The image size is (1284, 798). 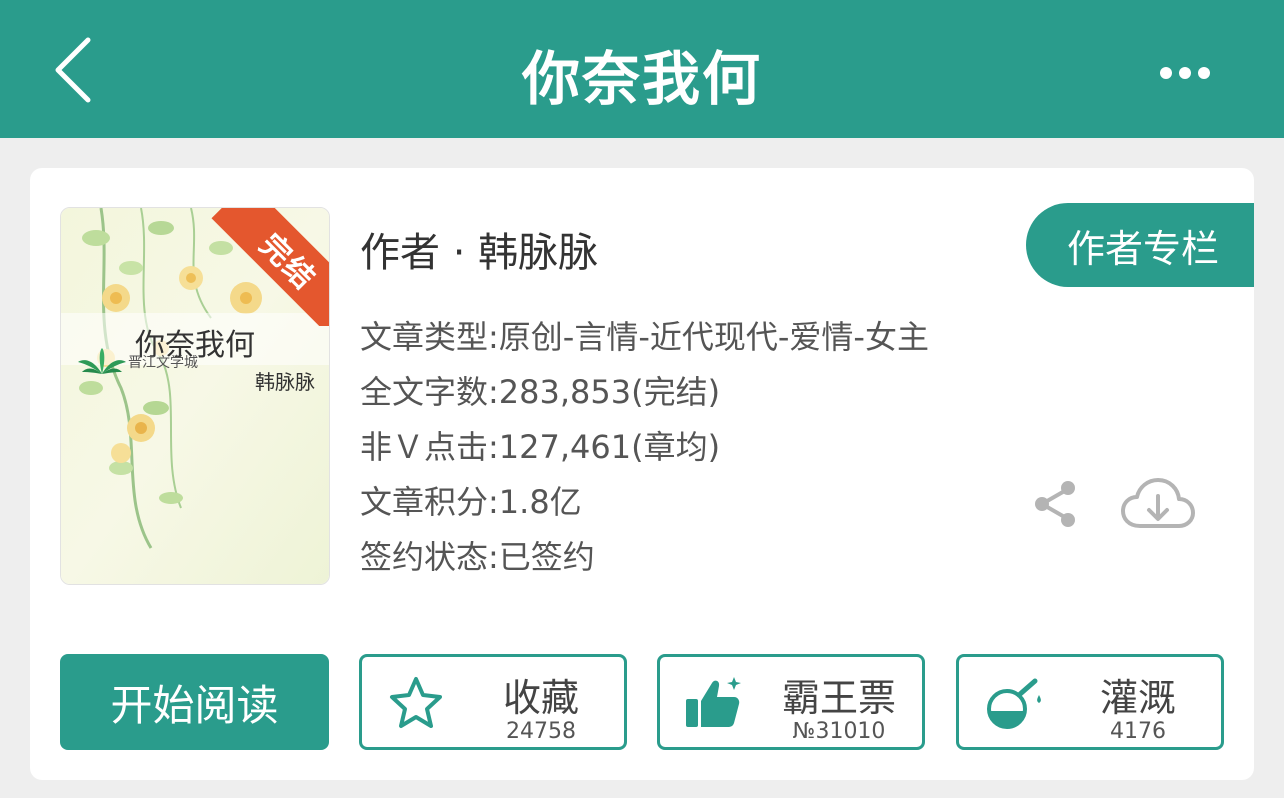 I want to click on completed-badge: 完结, so click(x=287, y=262).